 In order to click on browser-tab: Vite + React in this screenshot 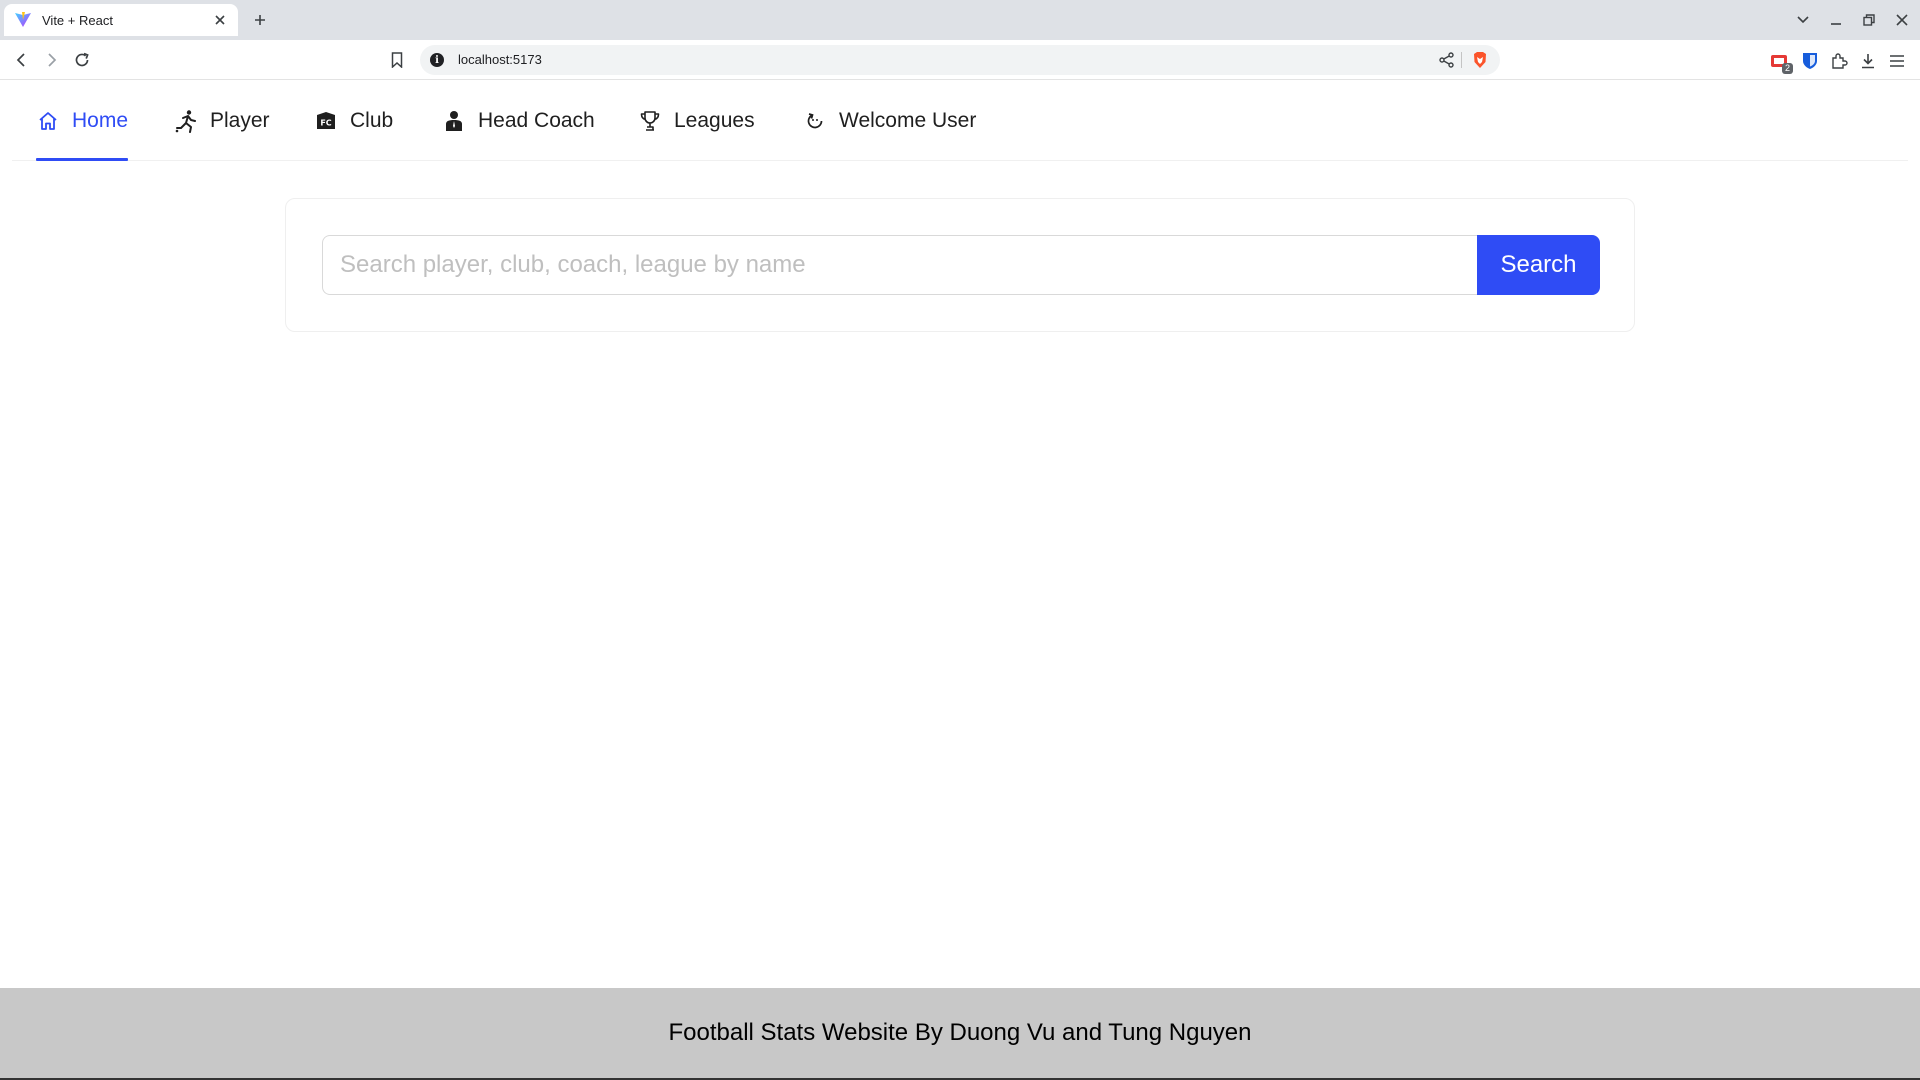, I will do `click(121, 20)`.